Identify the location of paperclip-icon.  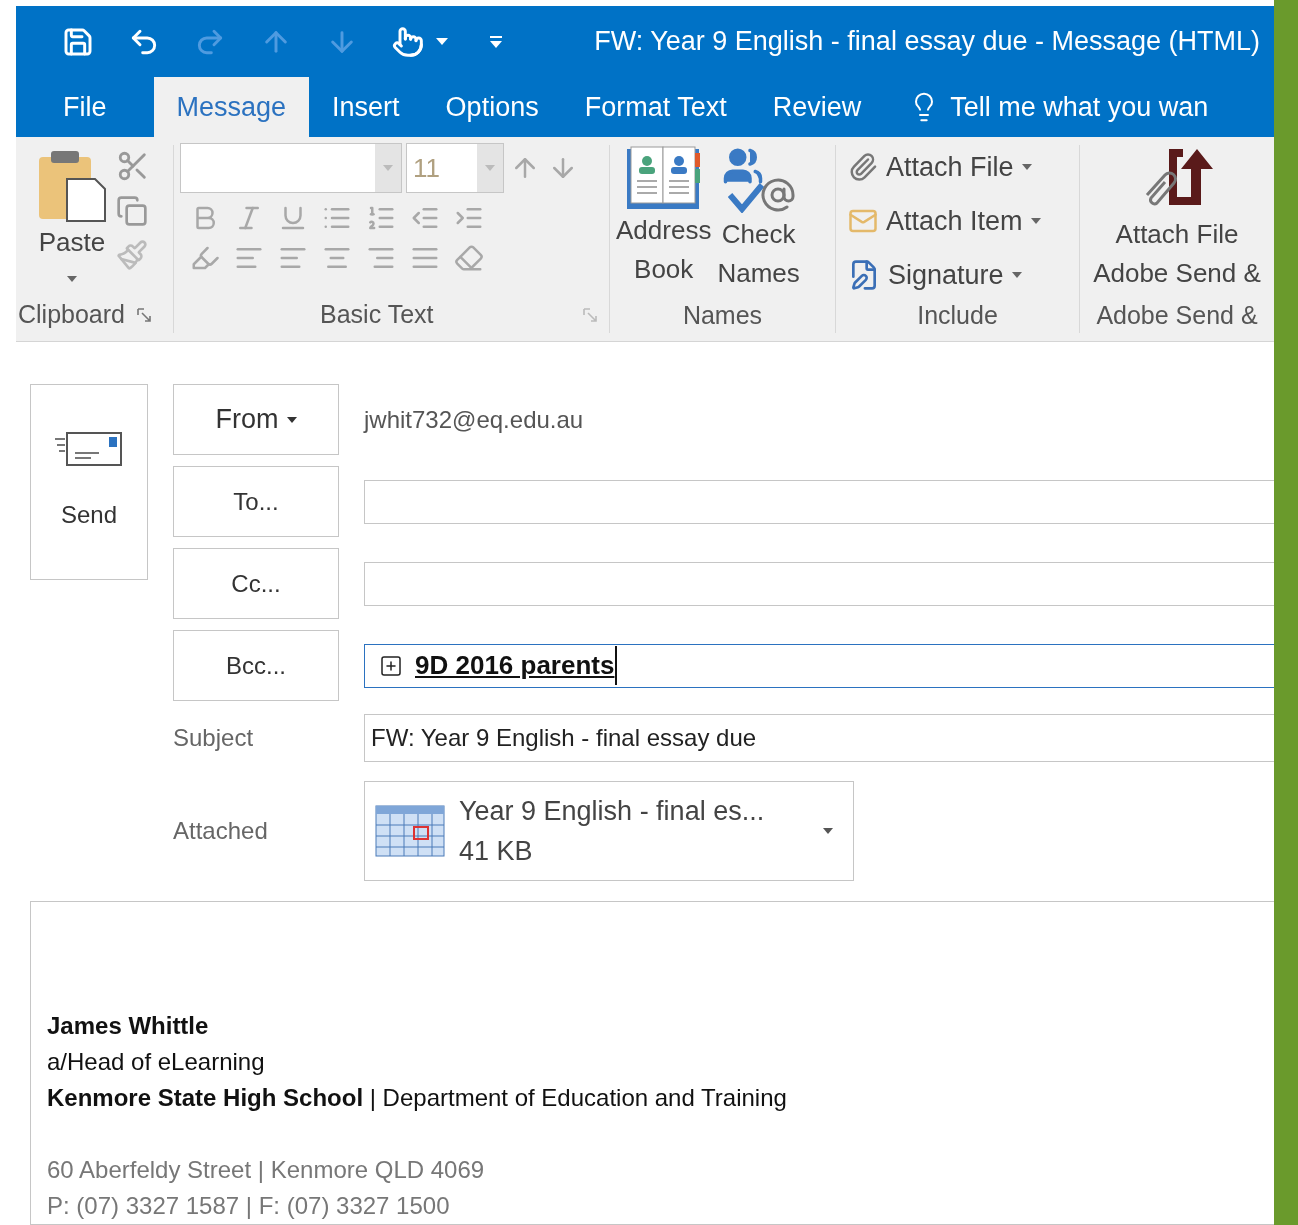
(863, 167).